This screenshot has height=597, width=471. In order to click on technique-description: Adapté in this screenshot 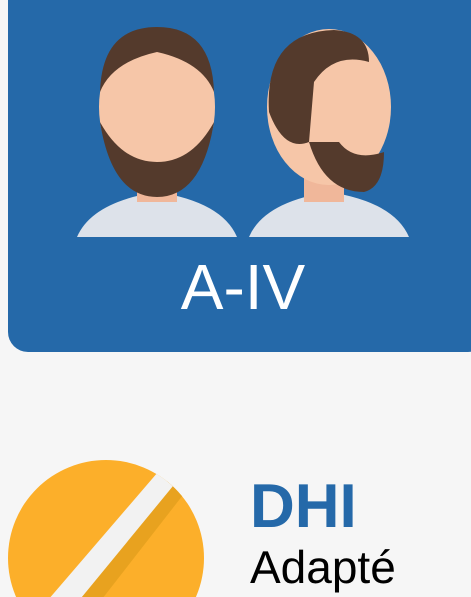, I will do `click(323, 567)`.